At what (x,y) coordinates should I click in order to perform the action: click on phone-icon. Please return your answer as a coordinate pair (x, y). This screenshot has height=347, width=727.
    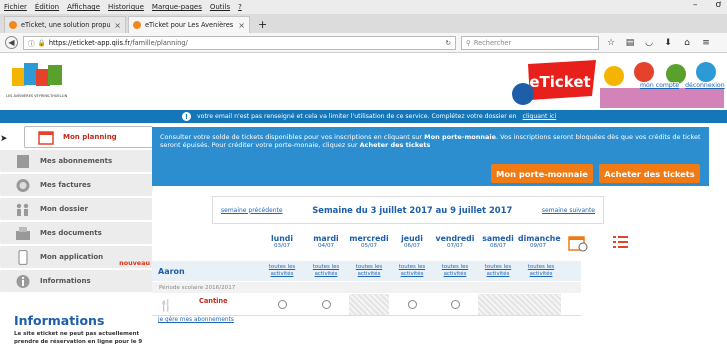
    Looking at the image, I should click on (23, 257).